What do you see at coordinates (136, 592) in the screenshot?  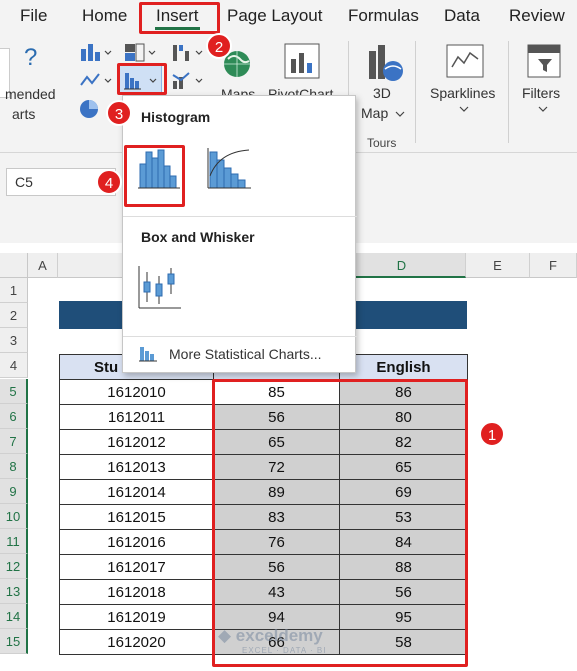 I see `student-id-cell: 1612018` at bounding box center [136, 592].